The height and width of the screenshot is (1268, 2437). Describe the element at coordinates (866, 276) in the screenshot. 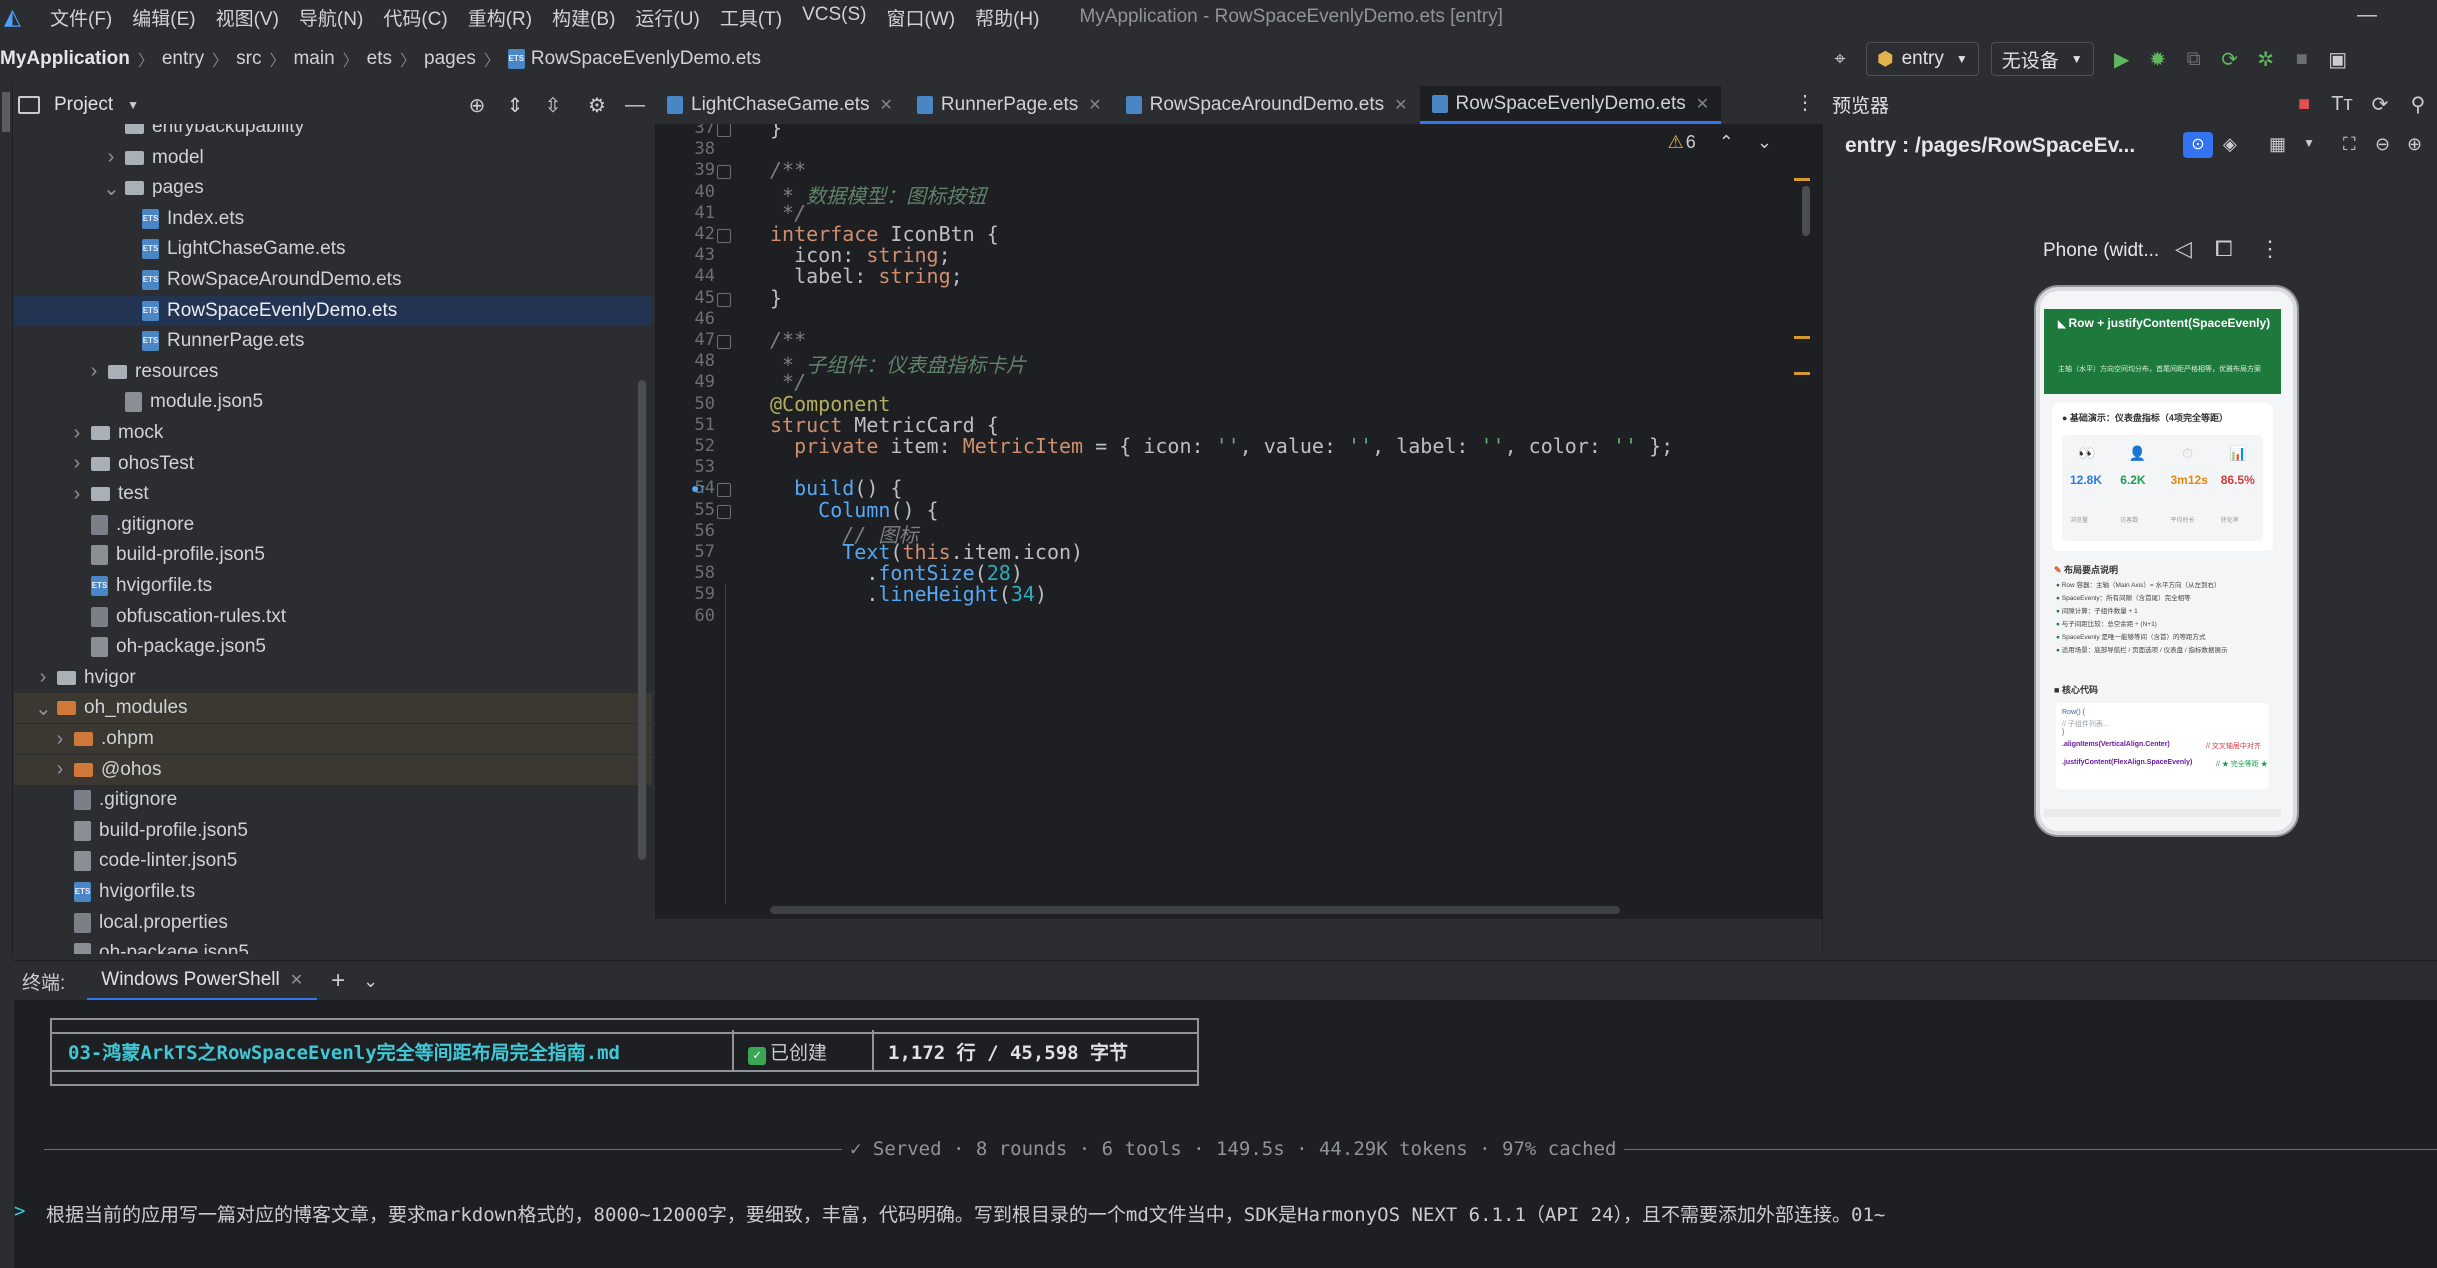

I see `code-line: label: string;` at that location.